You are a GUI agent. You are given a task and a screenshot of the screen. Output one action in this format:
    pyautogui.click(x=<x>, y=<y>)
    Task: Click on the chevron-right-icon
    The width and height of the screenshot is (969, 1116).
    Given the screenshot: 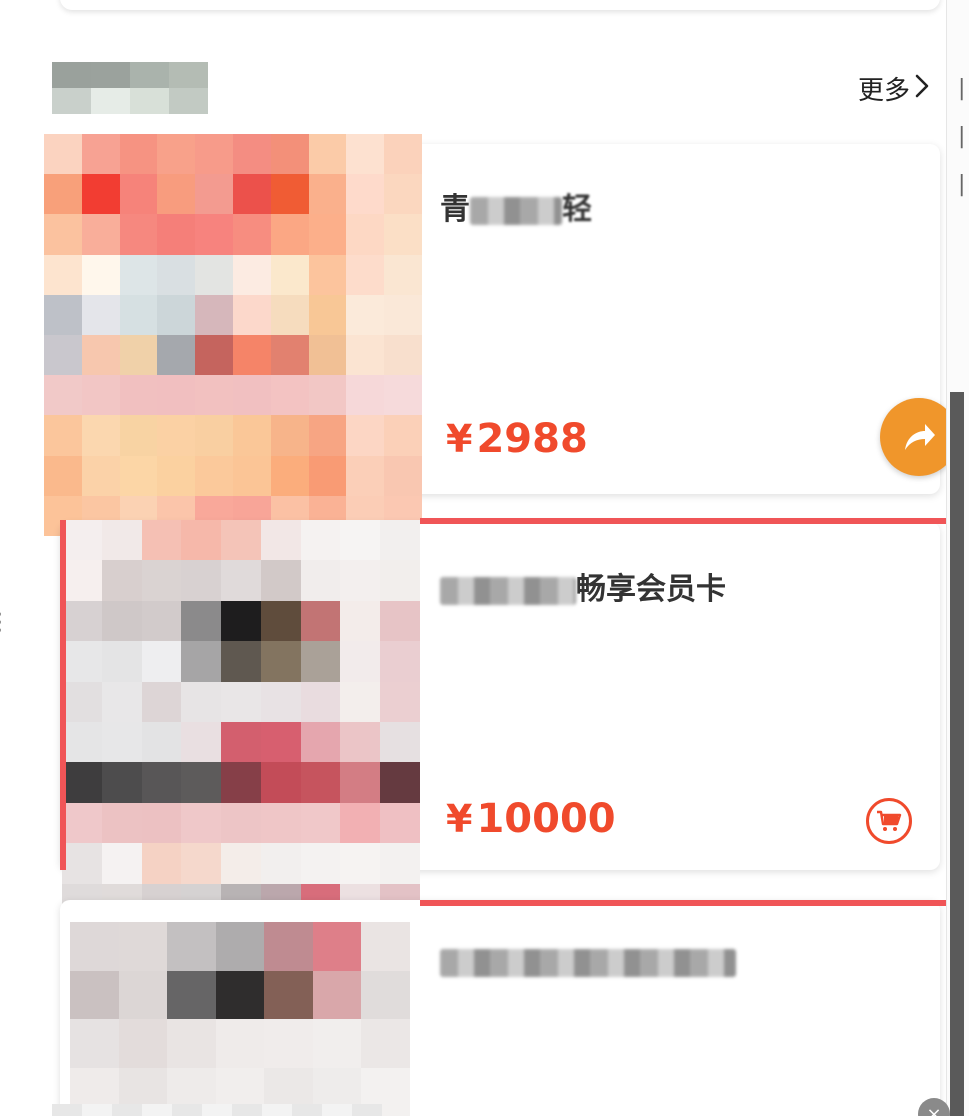 What is the action you would take?
    pyautogui.click(x=922, y=88)
    